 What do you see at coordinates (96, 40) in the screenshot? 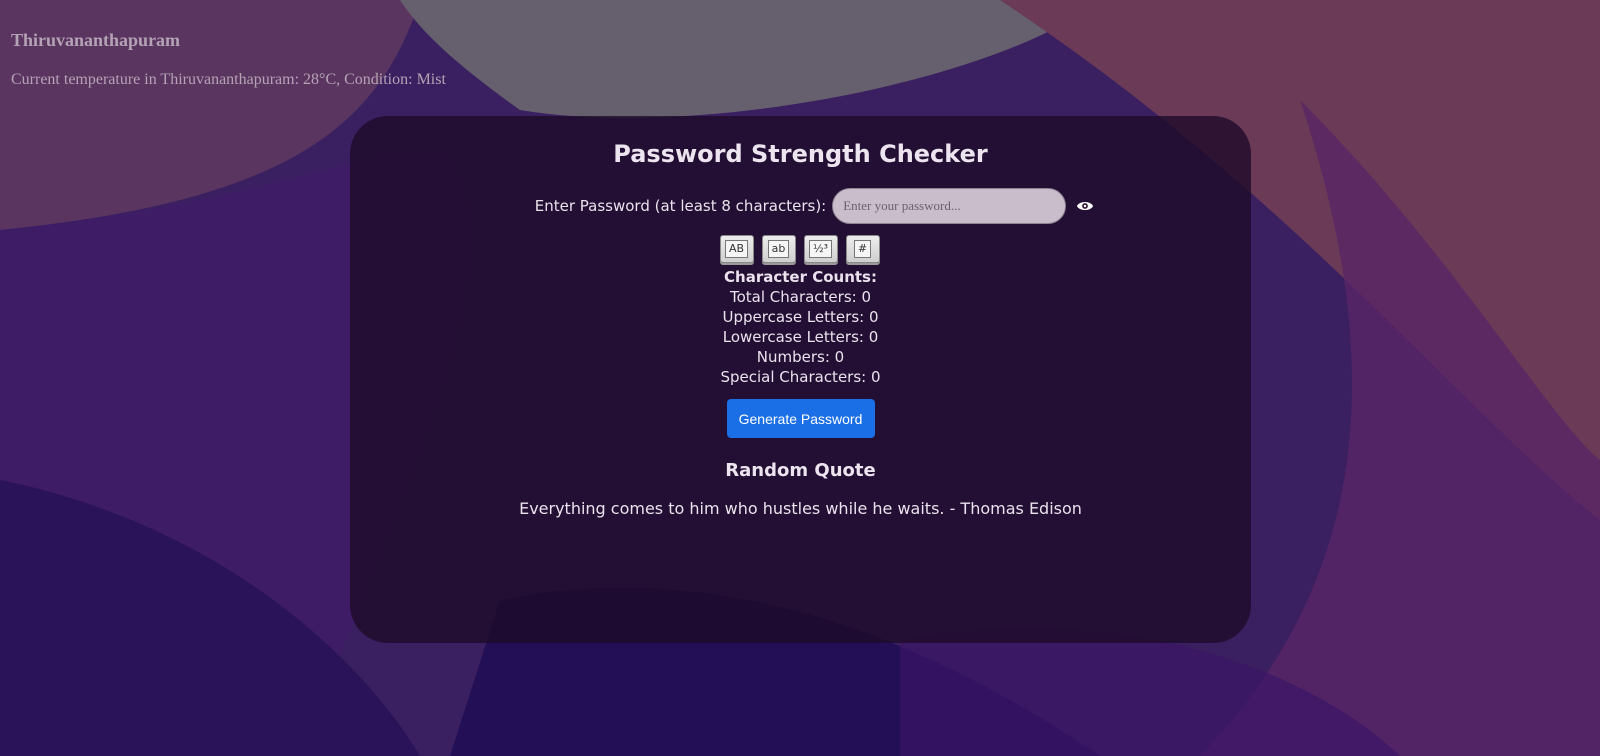
I see `weather-city: Thiruvananthapuram` at bounding box center [96, 40].